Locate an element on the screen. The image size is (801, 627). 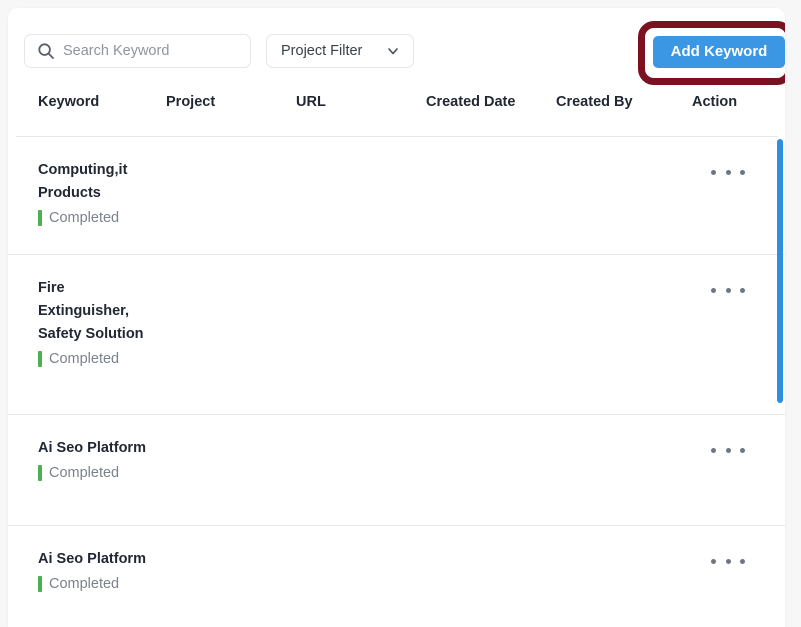
column-header-created-by: Created By is located at coordinates (594, 102).